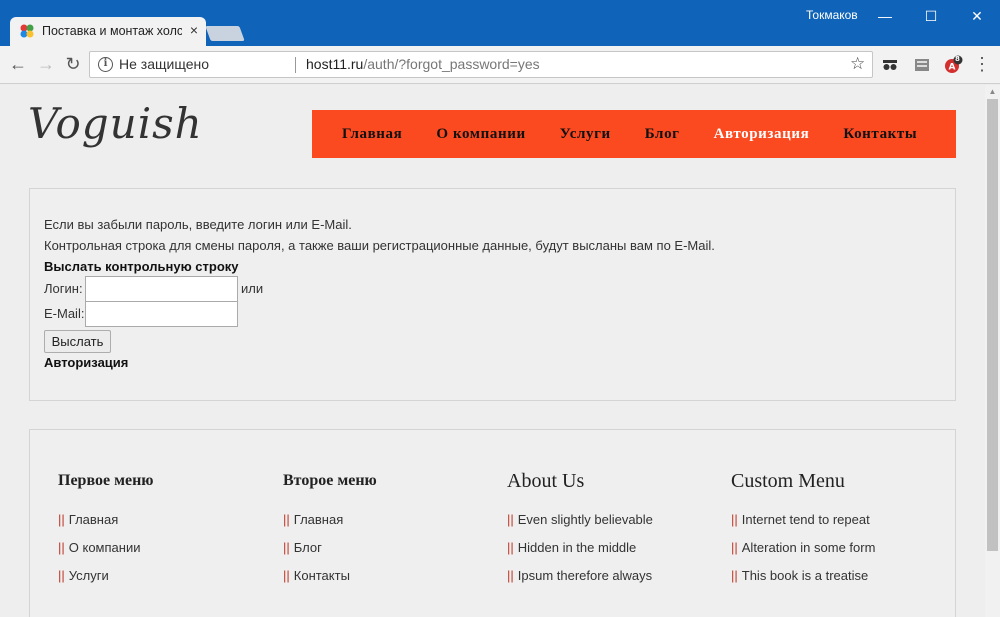 This screenshot has height=617, width=1000. Describe the element at coordinates (762, 134) in the screenshot. I see `nav-item-5: Авторизация` at that location.